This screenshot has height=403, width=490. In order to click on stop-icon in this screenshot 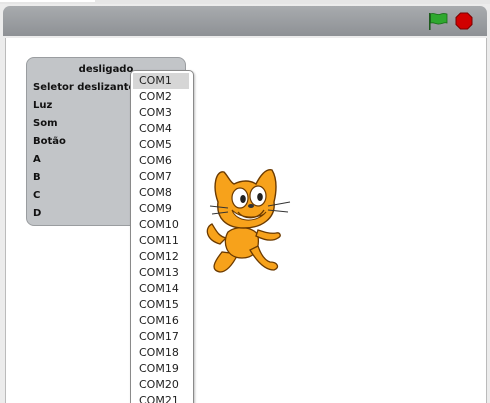, I will do `click(464, 21)`.